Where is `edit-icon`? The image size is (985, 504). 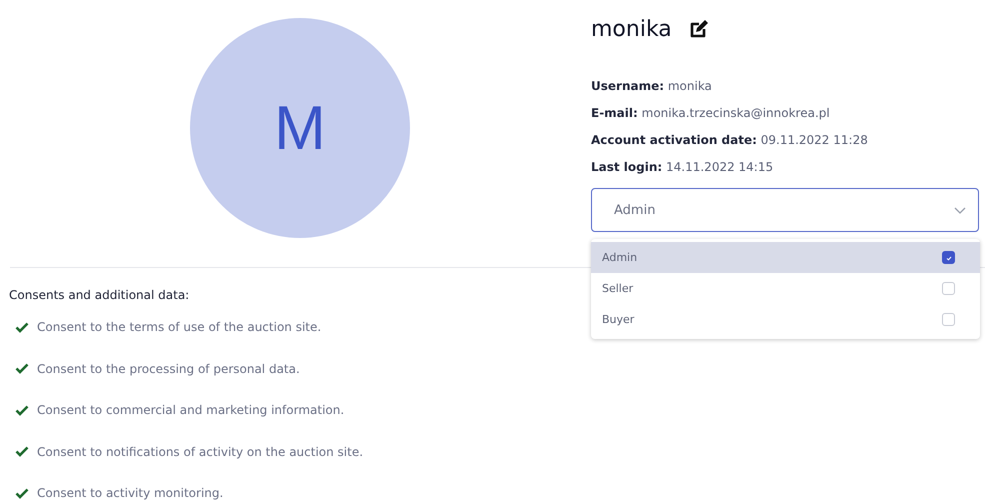
edit-icon is located at coordinates (699, 29).